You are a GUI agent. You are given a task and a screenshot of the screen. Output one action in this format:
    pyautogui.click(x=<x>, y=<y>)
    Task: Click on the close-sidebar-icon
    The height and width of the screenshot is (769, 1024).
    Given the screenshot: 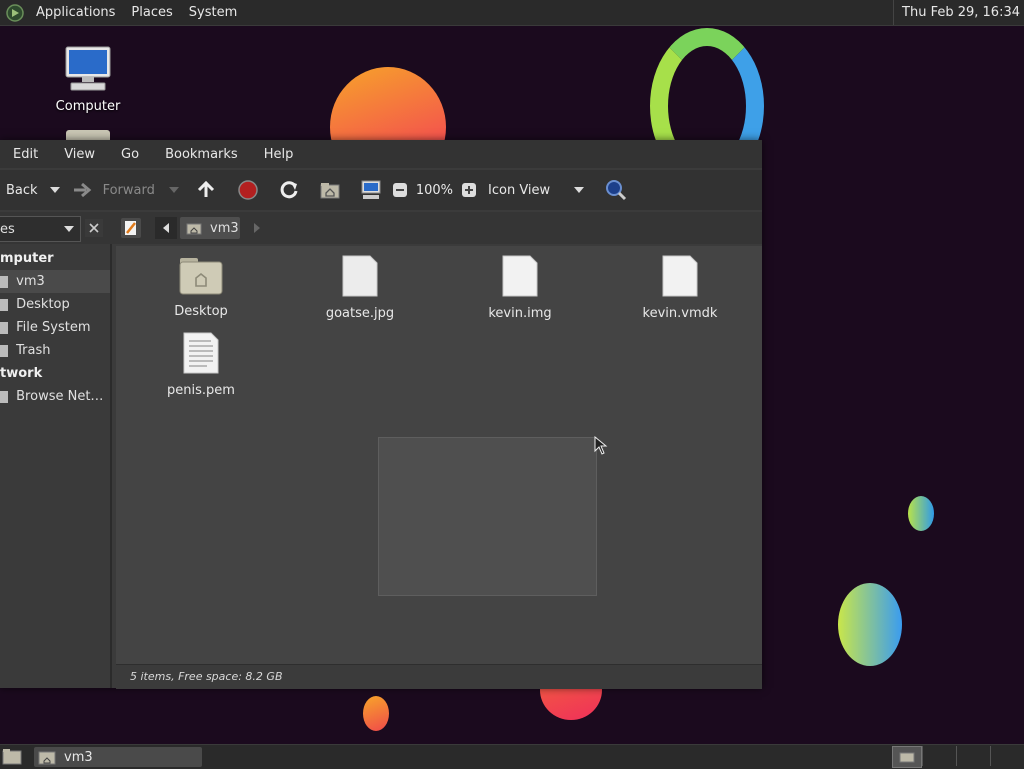 What is the action you would take?
    pyautogui.click(x=94, y=228)
    